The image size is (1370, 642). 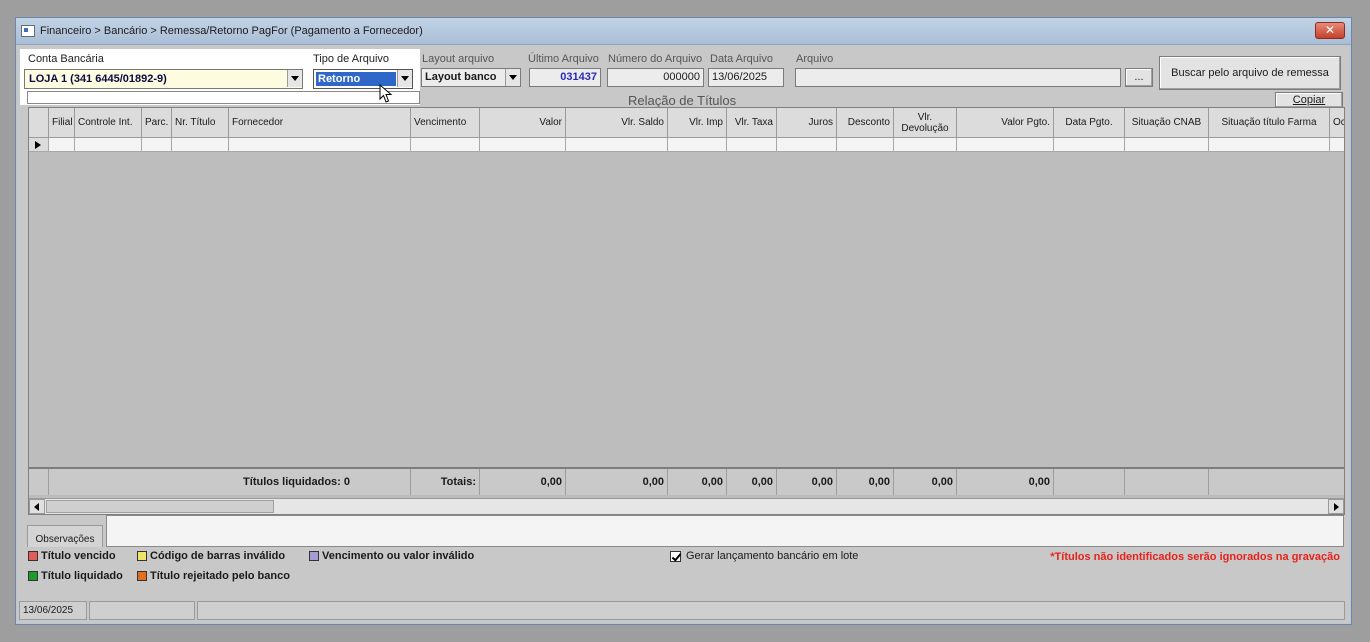 I want to click on layout-arquivo-value: Layout banco, so click(x=461, y=77).